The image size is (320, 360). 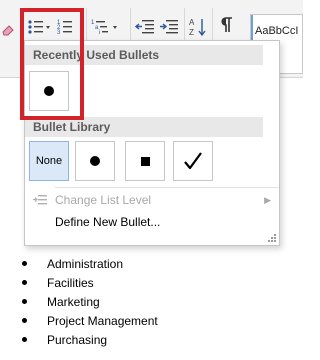 What do you see at coordinates (70, 282) in the screenshot?
I see `list-item-text: Facilities` at bounding box center [70, 282].